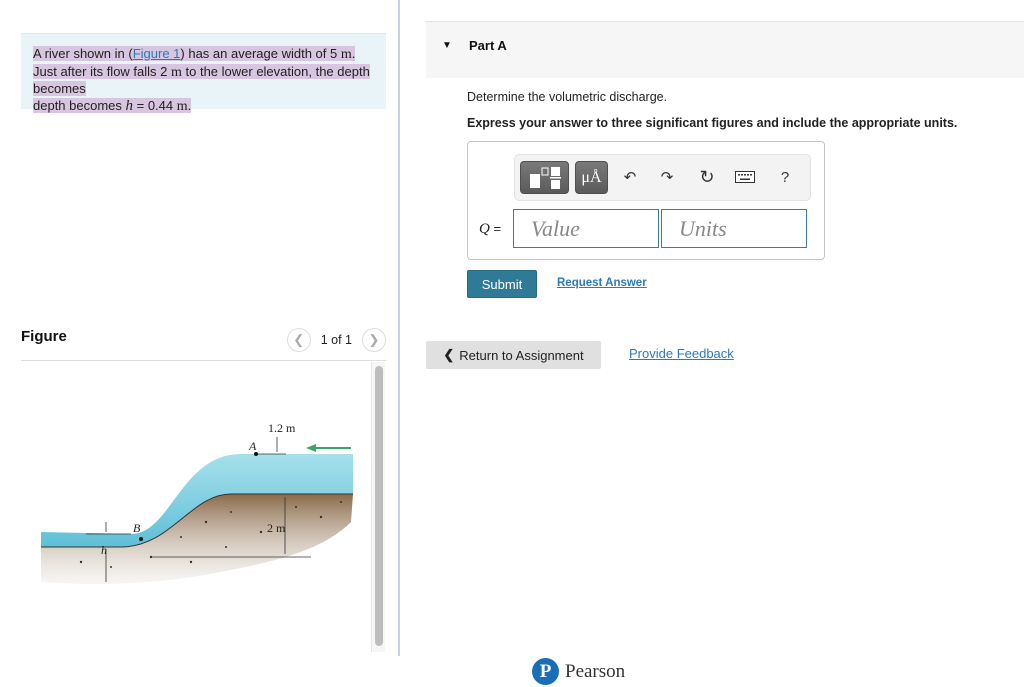 The height and width of the screenshot is (687, 1024). What do you see at coordinates (681, 353) in the screenshot?
I see `provide-feedback-link: Provide Feedback` at bounding box center [681, 353].